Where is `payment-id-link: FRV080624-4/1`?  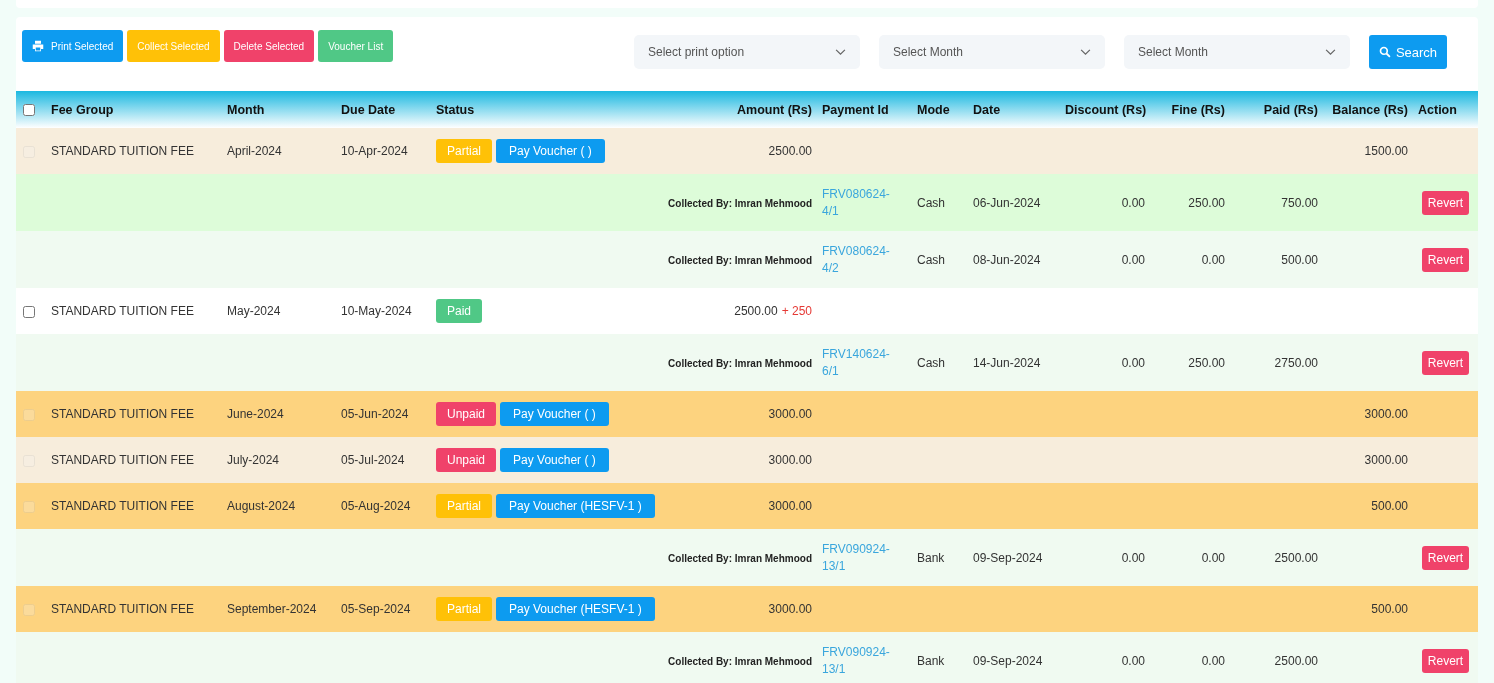 payment-id-link: FRV080624-4/1 is located at coordinates (861, 202).